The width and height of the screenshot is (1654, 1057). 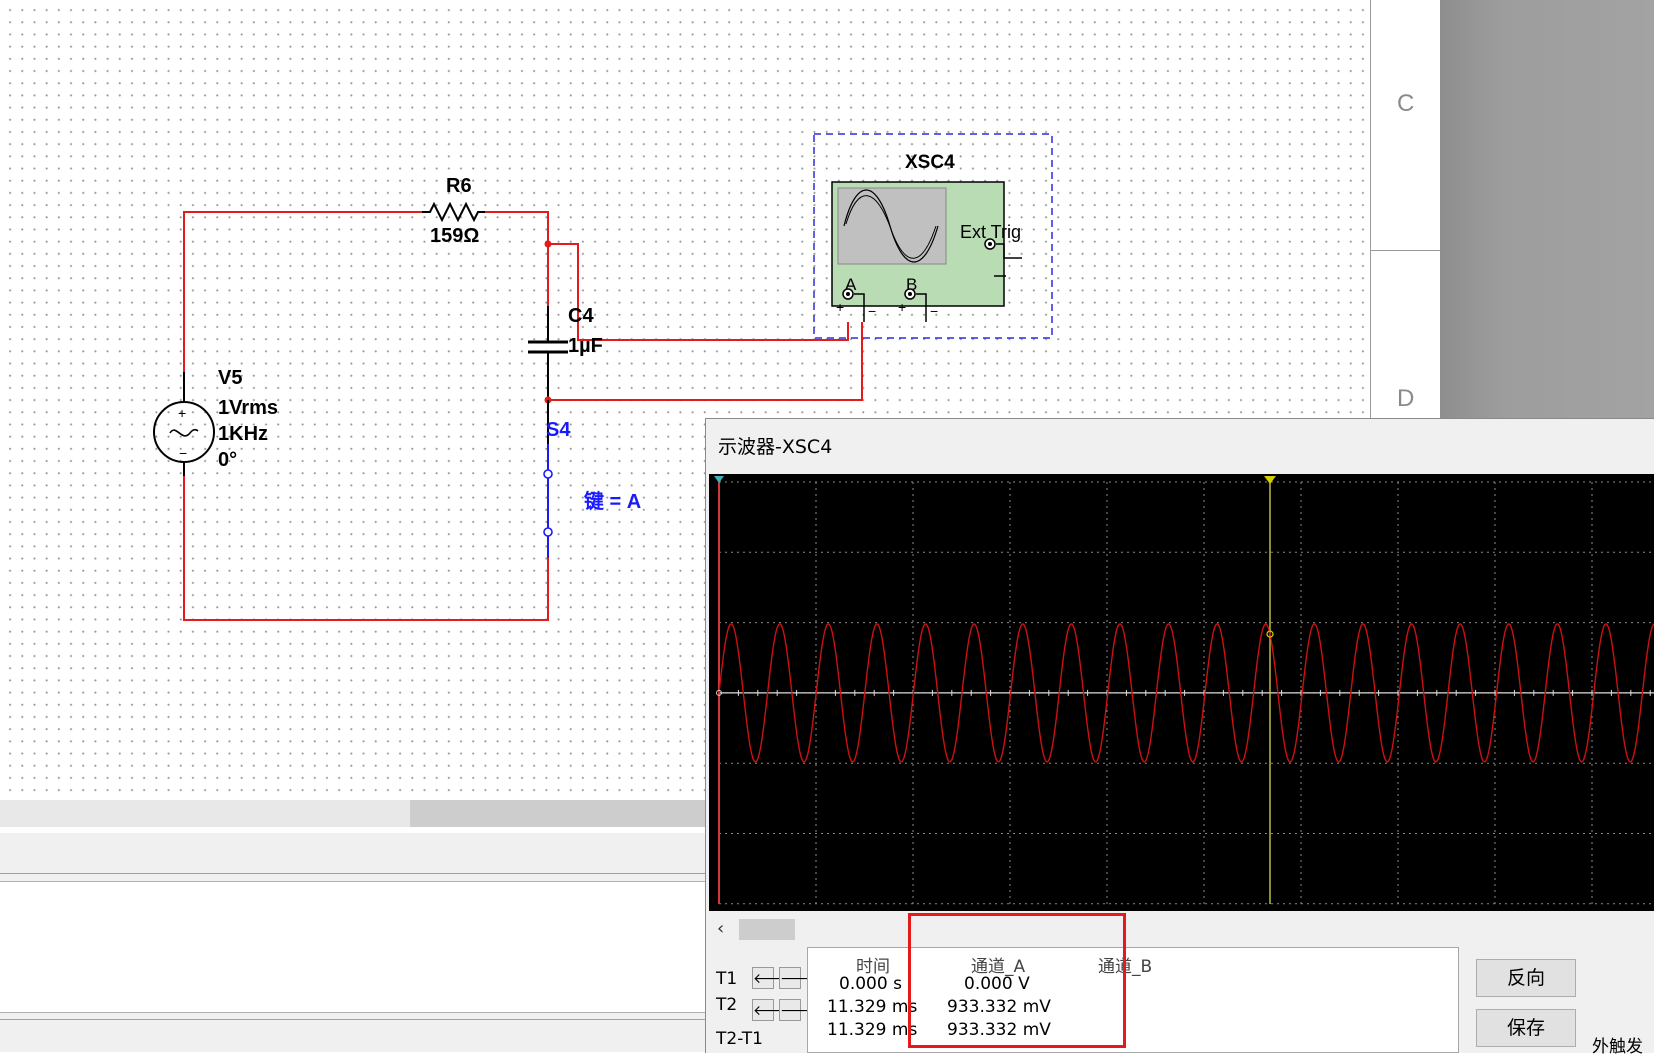 I want to click on t2-time-value: 11.329 ms, so click(x=872, y=1007).